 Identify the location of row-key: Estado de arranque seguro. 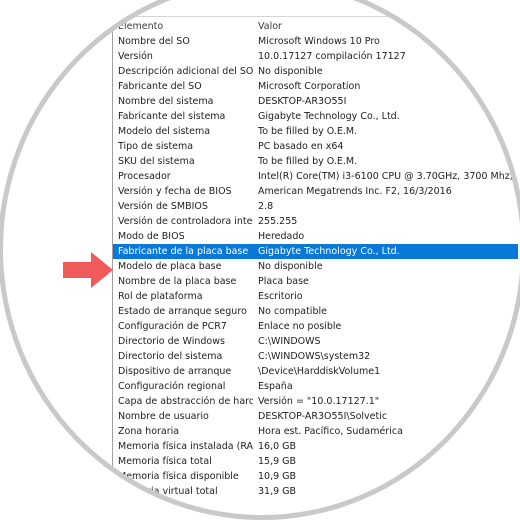
(182, 311).